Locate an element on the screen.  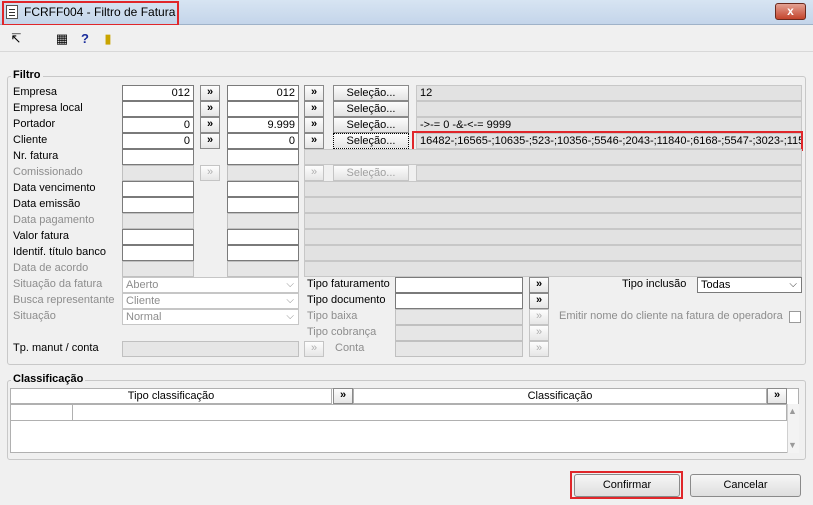
empresa-to-input: 012 is located at coordinates (263, 93).